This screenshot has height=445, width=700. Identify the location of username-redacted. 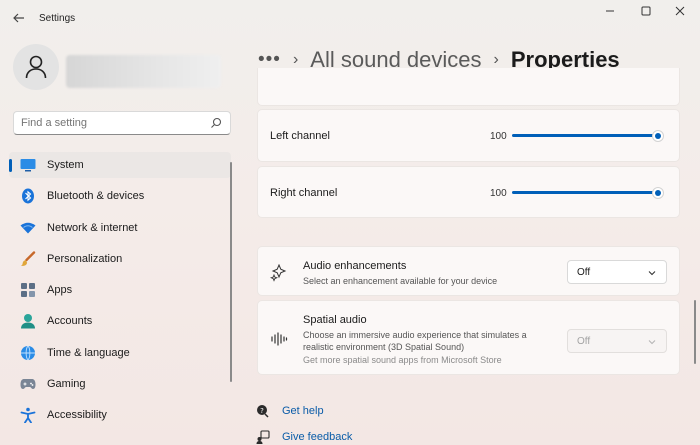
(143, 71).